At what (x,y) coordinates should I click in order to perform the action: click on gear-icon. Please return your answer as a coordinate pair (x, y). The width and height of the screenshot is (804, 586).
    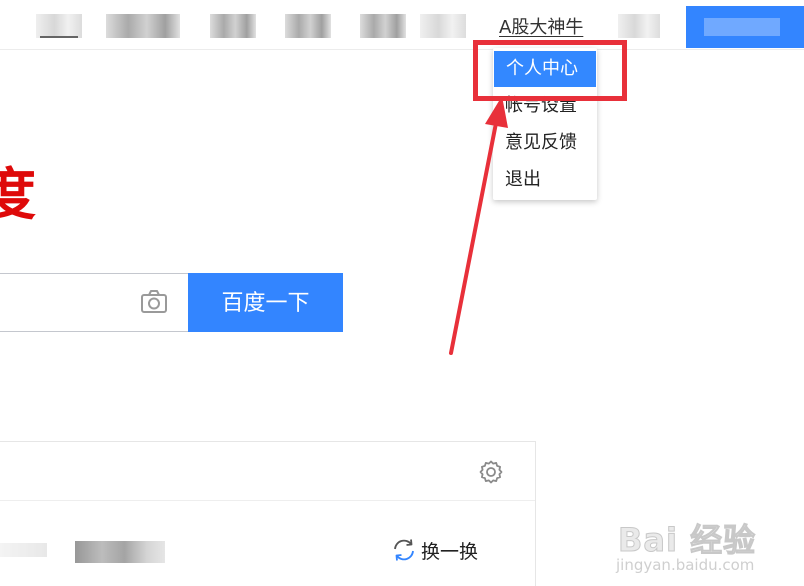
    Looking at the image, I should click on (491, 472).